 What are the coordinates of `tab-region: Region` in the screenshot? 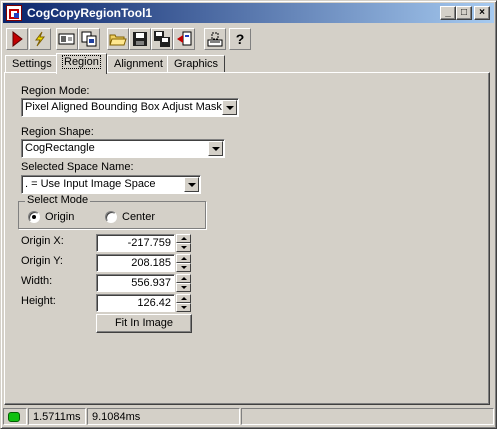 It's located at (81, 63).